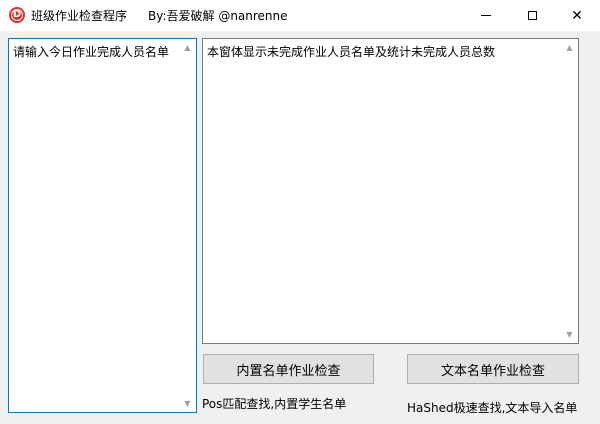 This screenshot has width=600, height=424. Describe the element at coordinates (79, 16) in the screenshot. I see `window-title: 班级作业检查程序` at that location.